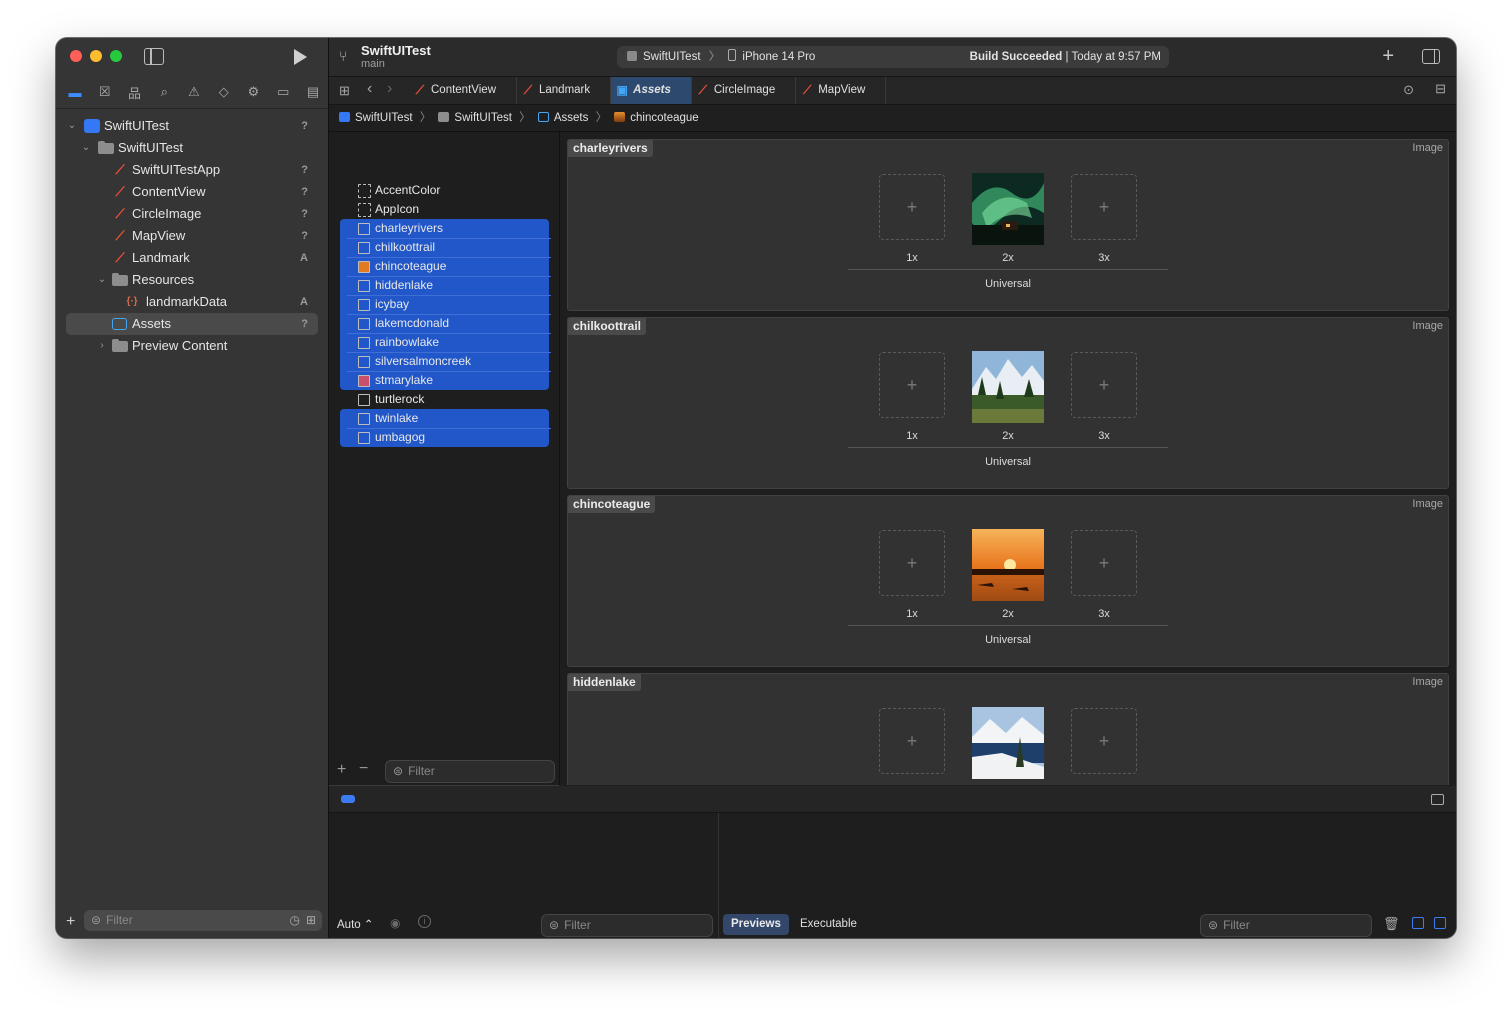 The image size is (1512, 1012). What do you see at coordinates (254, 92) in the screenshot?
I see `debug-tab-icon: ⚙` at bounding box center [254, 92].